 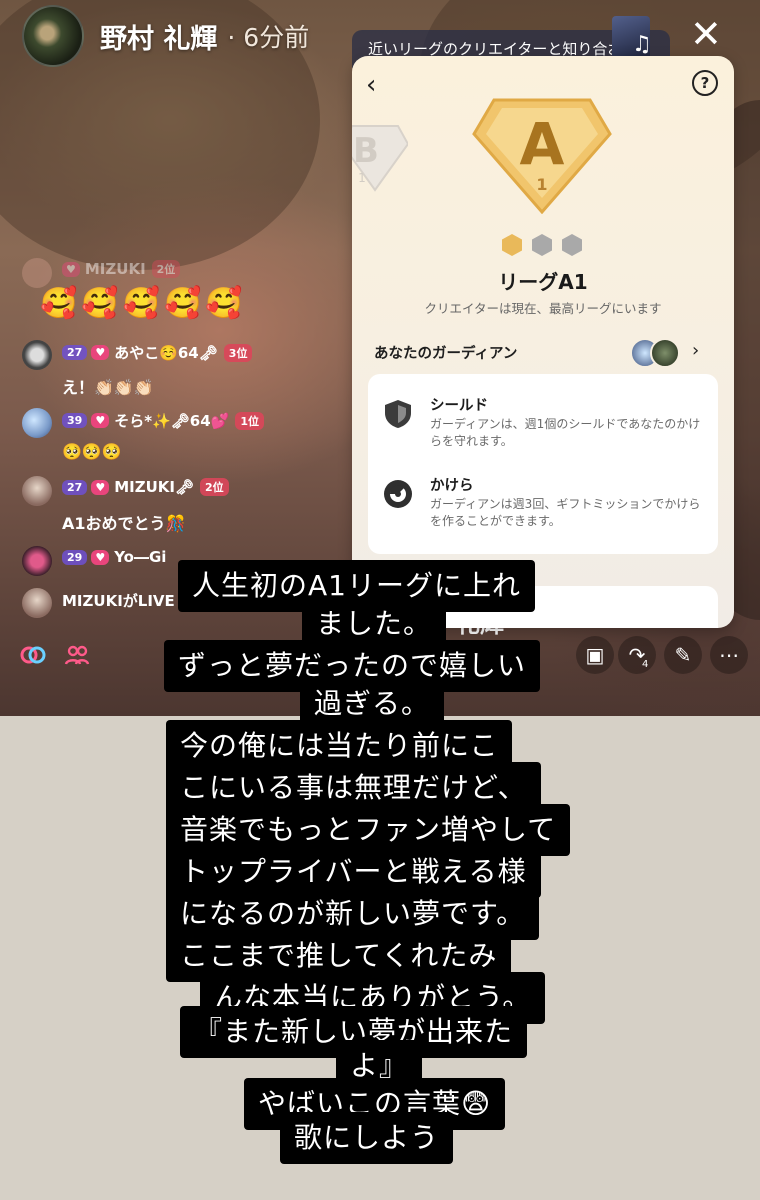 I want to click on chat-username: そら*✨🗝64💕, so click(x=172, y=421).